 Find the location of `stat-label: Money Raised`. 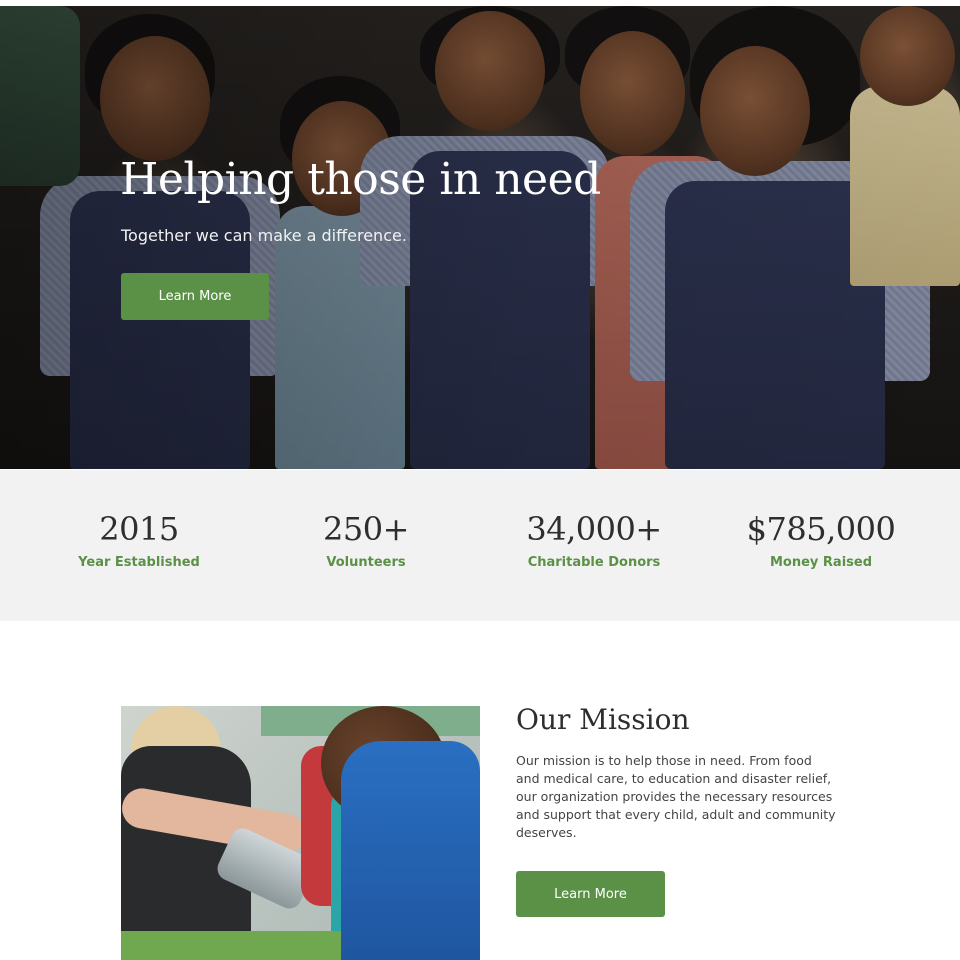

stat-label: Money Raised is located at coordinates (821, 562).